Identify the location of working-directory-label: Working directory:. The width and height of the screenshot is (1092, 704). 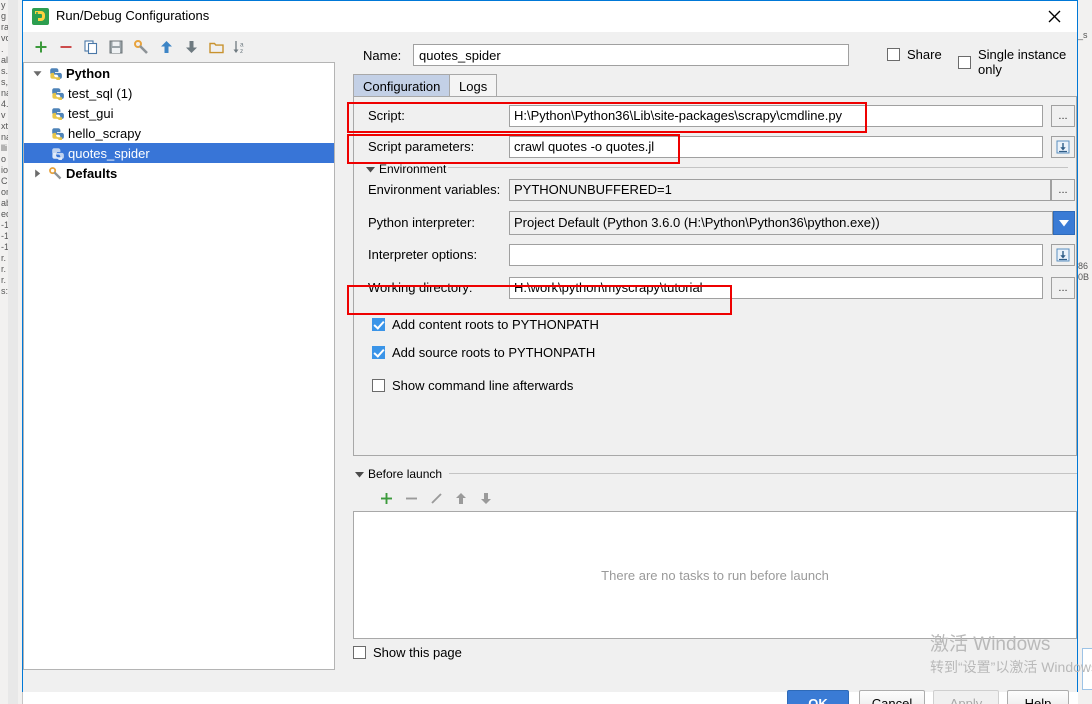
(420, 287).